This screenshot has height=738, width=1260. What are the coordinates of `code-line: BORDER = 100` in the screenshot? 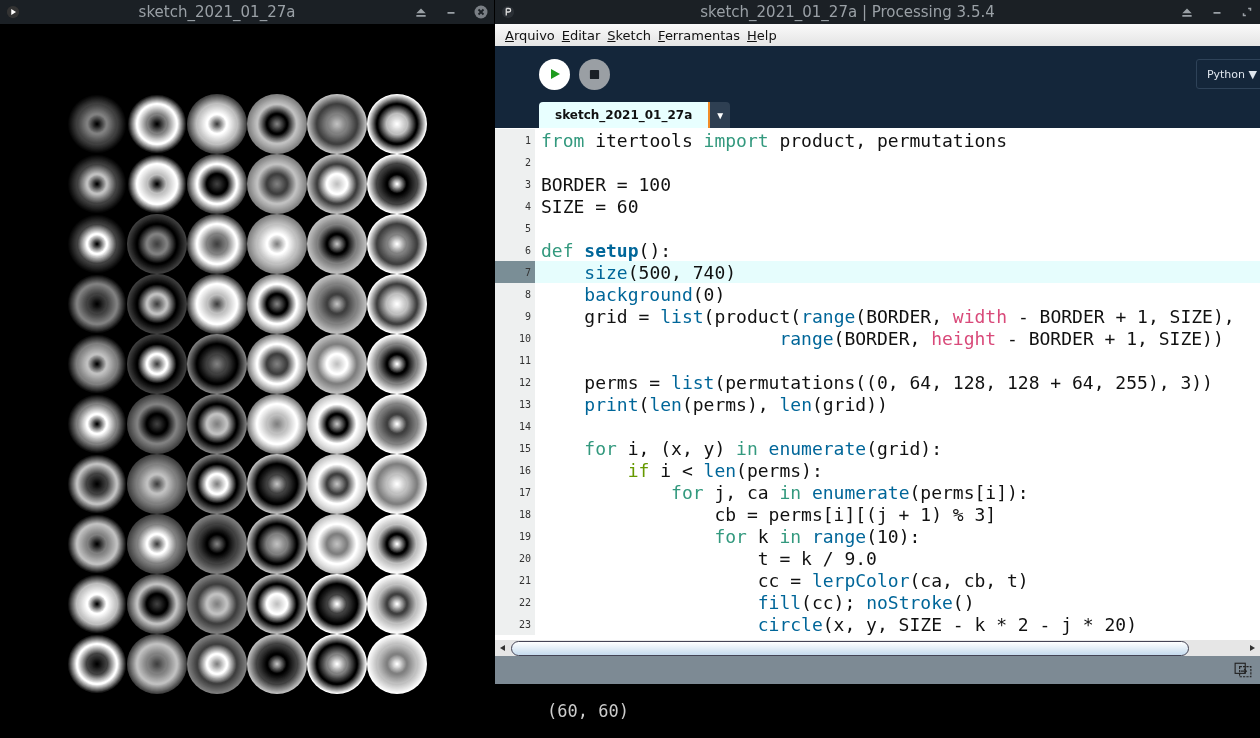 It's located at (606, 184).